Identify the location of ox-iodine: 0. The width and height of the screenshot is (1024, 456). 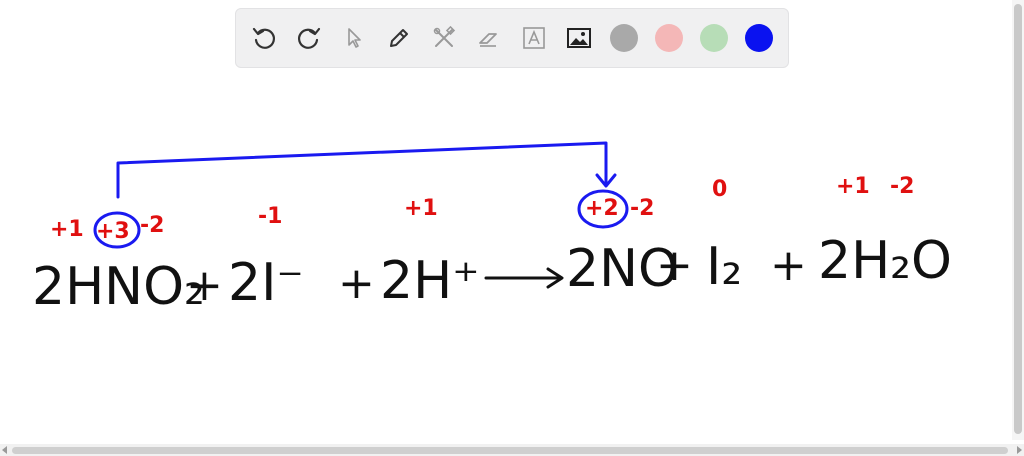
(719, 189).